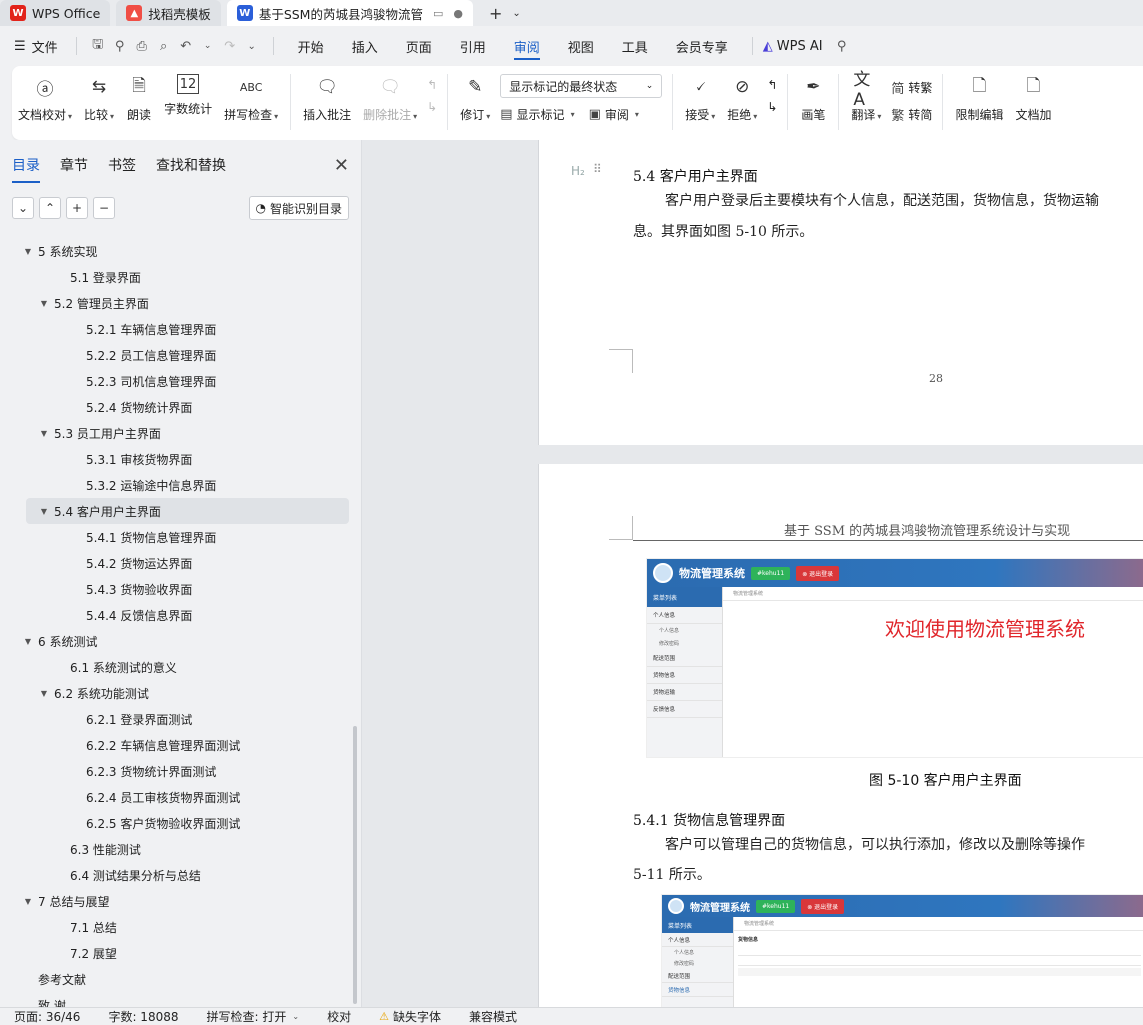 The image size is (1143, 1025). I want to click on tab-view: 视图, so click(581, 46).